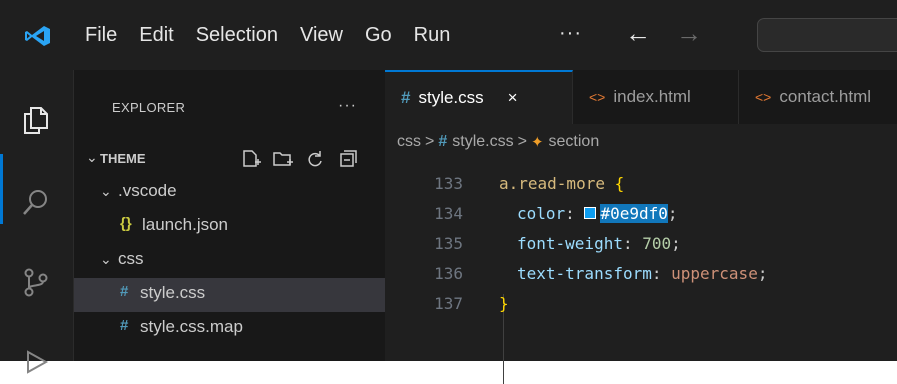  I want to click on line-number: 133, so click(448, 183).